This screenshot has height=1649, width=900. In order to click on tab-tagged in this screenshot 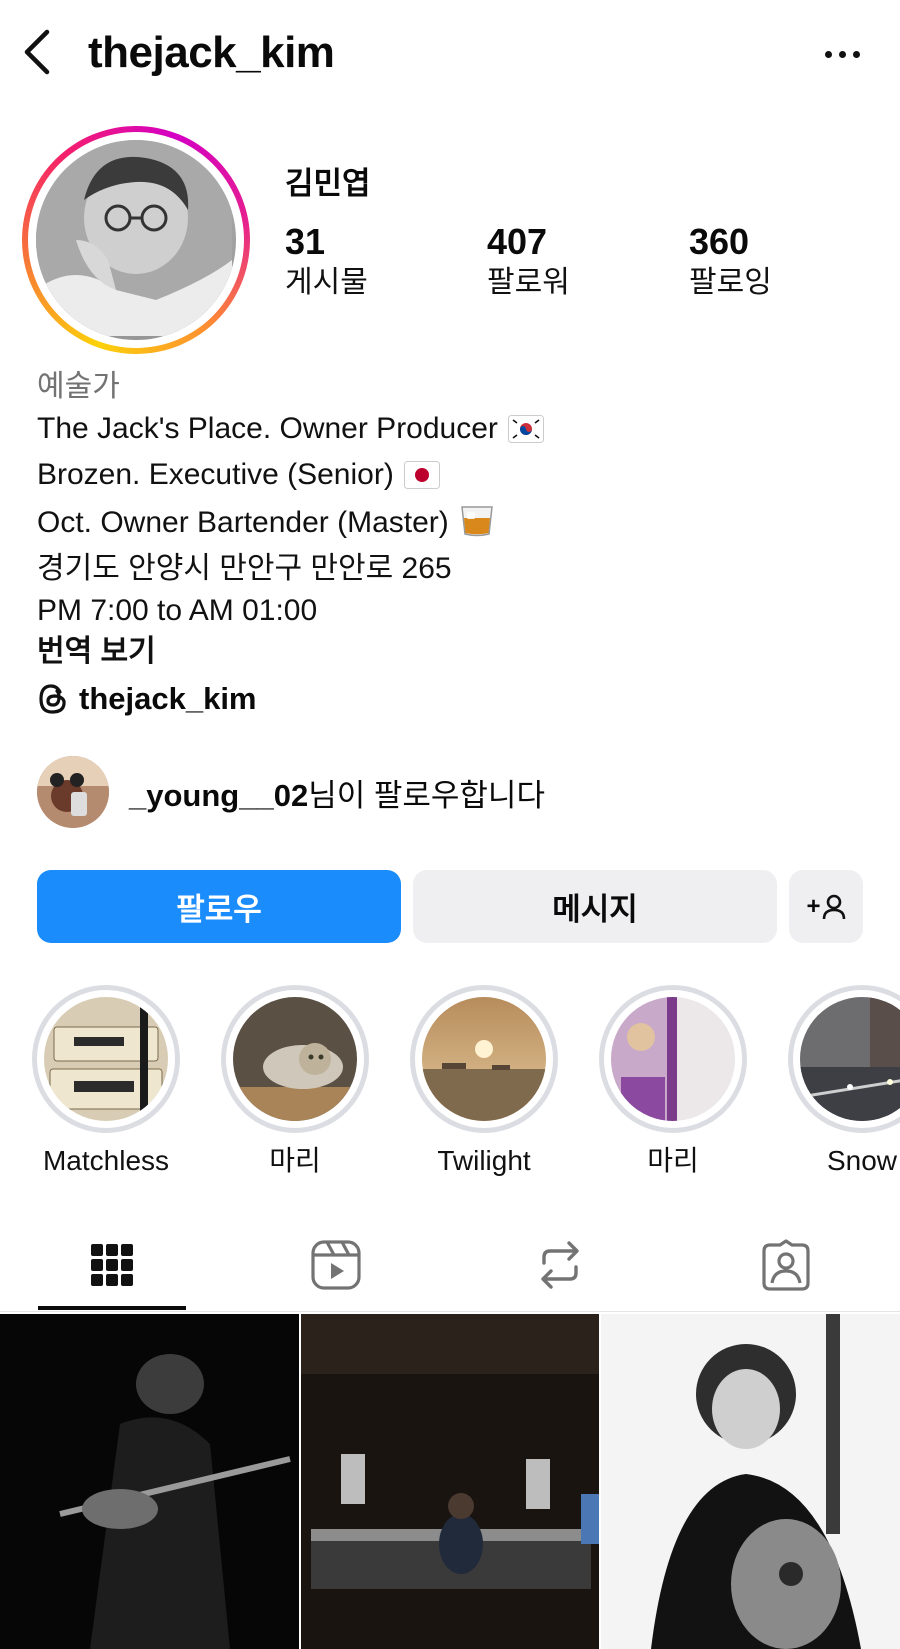, I will do `click(786, 1265)`.